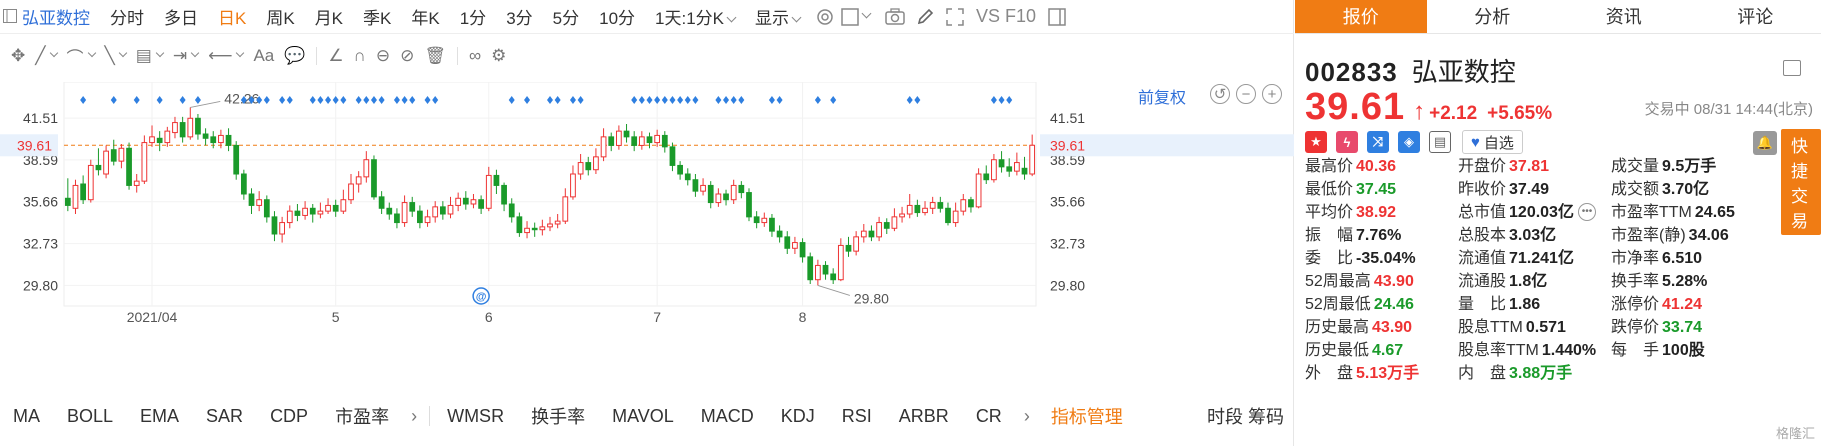 Image resolution: width=1821 pixels, height=446 pixels. What do you see at coordinates (498, 56) in the screenshot?
I see `draw-settings-icon: ⚙` at bounding box center [498, 56].